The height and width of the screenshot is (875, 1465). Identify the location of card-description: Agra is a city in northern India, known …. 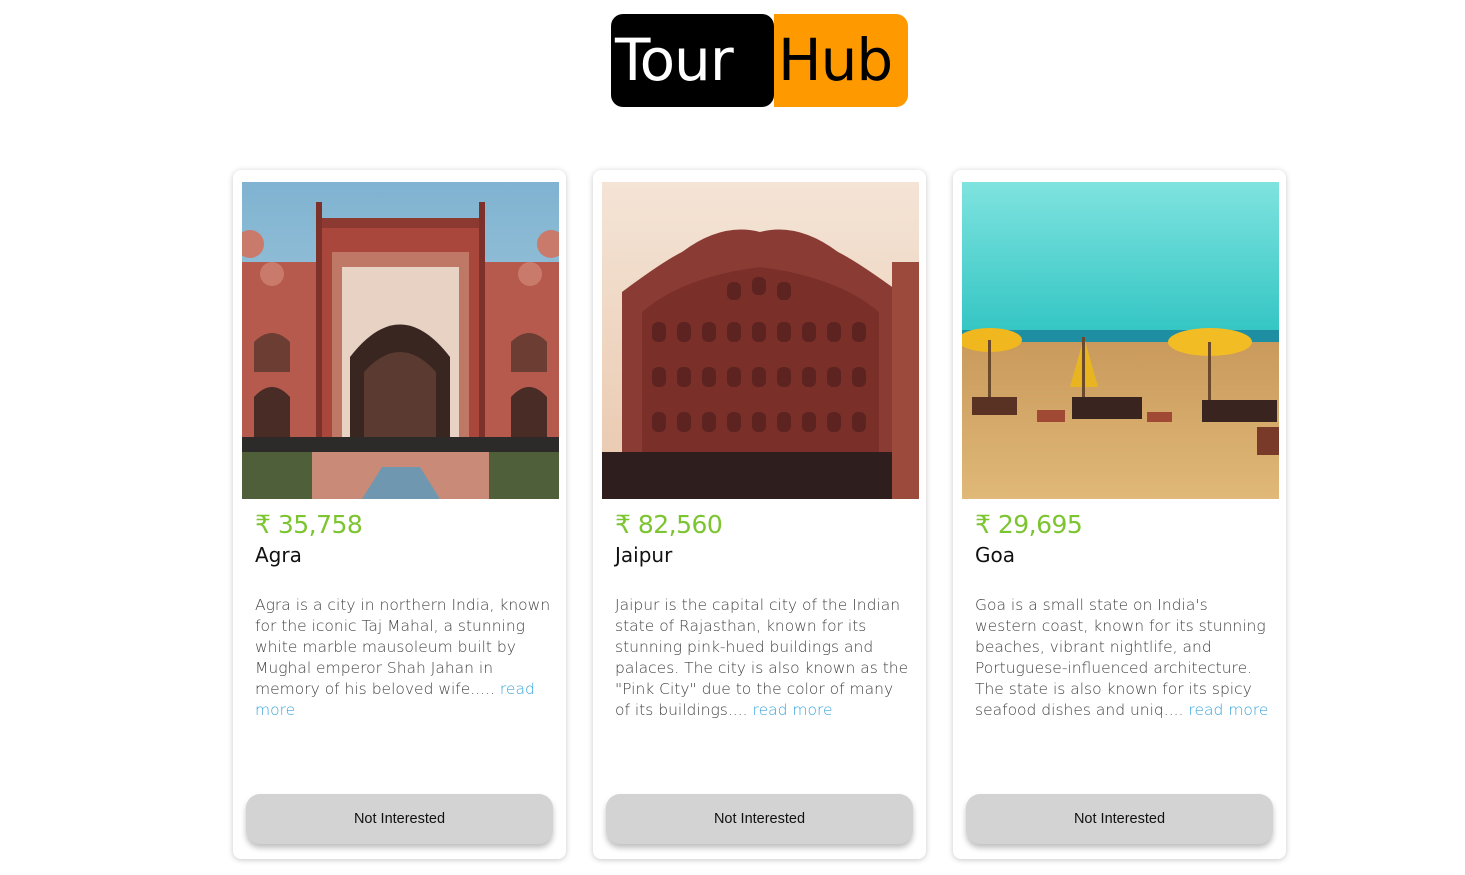
(403, 658).